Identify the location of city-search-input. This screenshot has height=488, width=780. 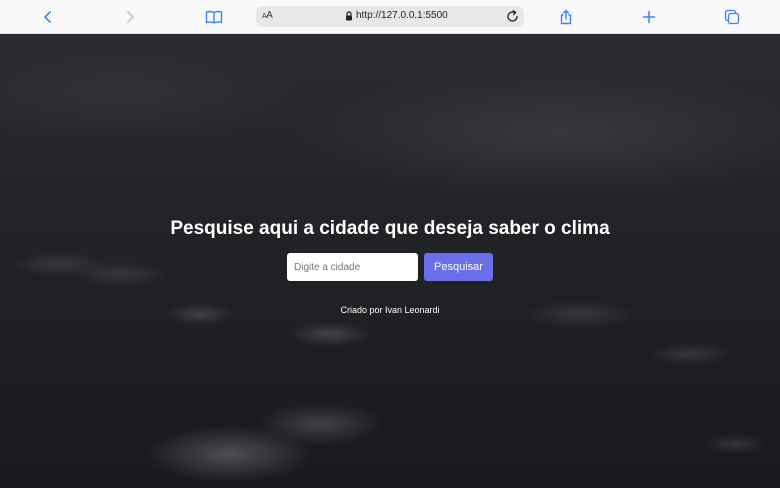
(352, 267).